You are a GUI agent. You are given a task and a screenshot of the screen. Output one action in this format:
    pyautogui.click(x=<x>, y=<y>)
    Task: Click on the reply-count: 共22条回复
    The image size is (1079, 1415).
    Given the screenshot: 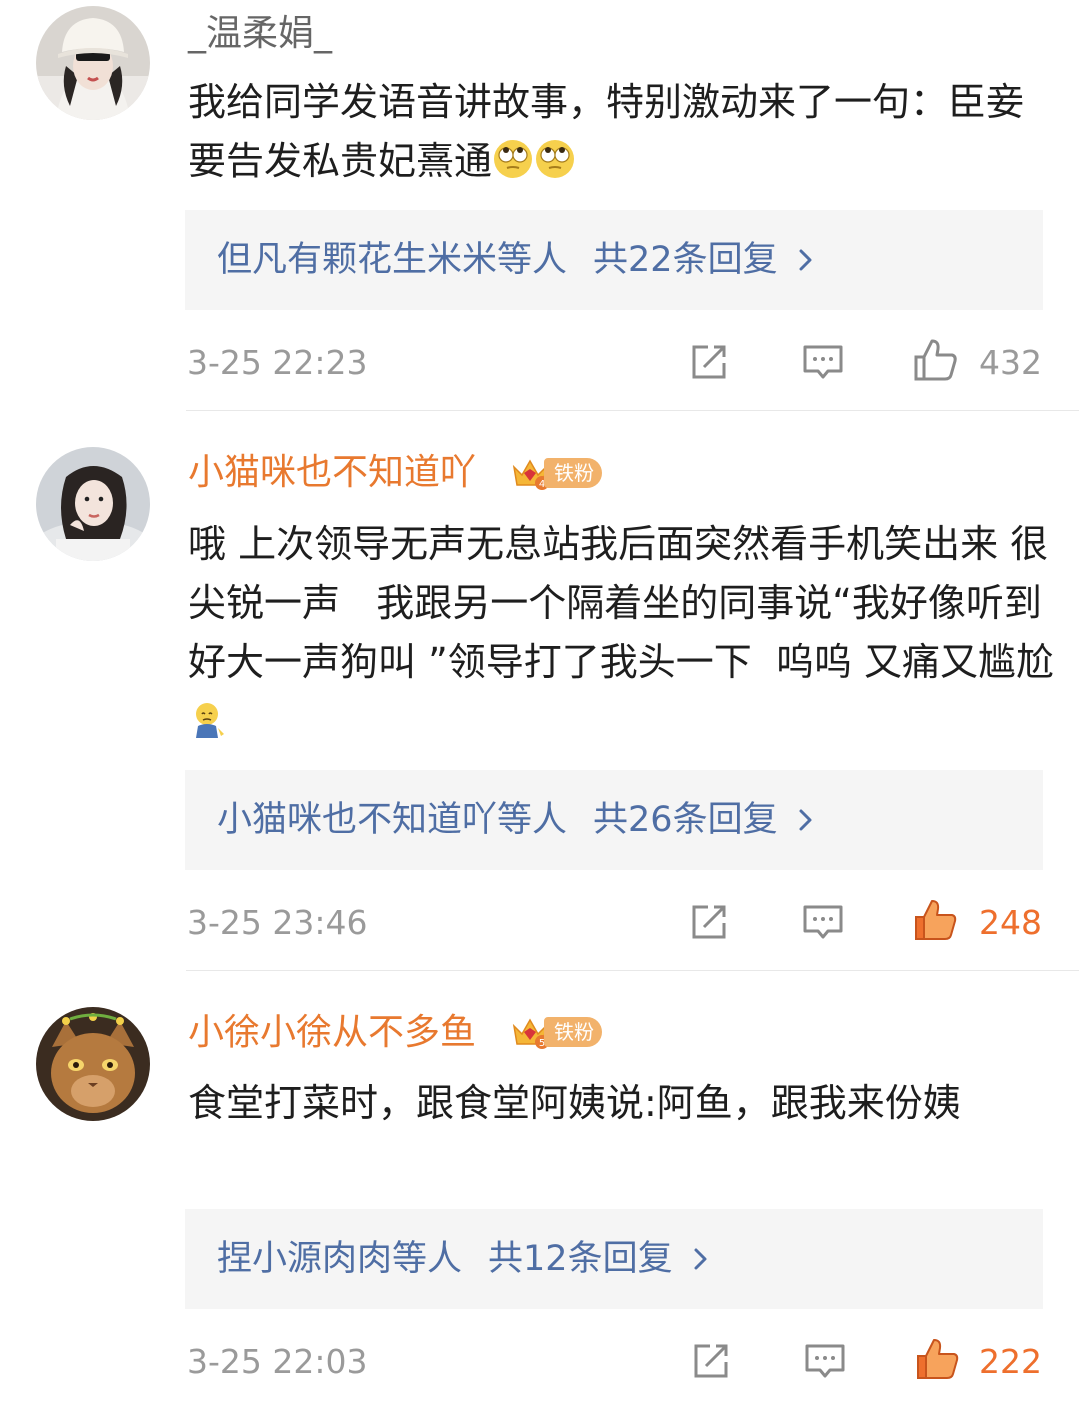 What is the action you would take?
    pyautogui.click(x=685, y=260)
    